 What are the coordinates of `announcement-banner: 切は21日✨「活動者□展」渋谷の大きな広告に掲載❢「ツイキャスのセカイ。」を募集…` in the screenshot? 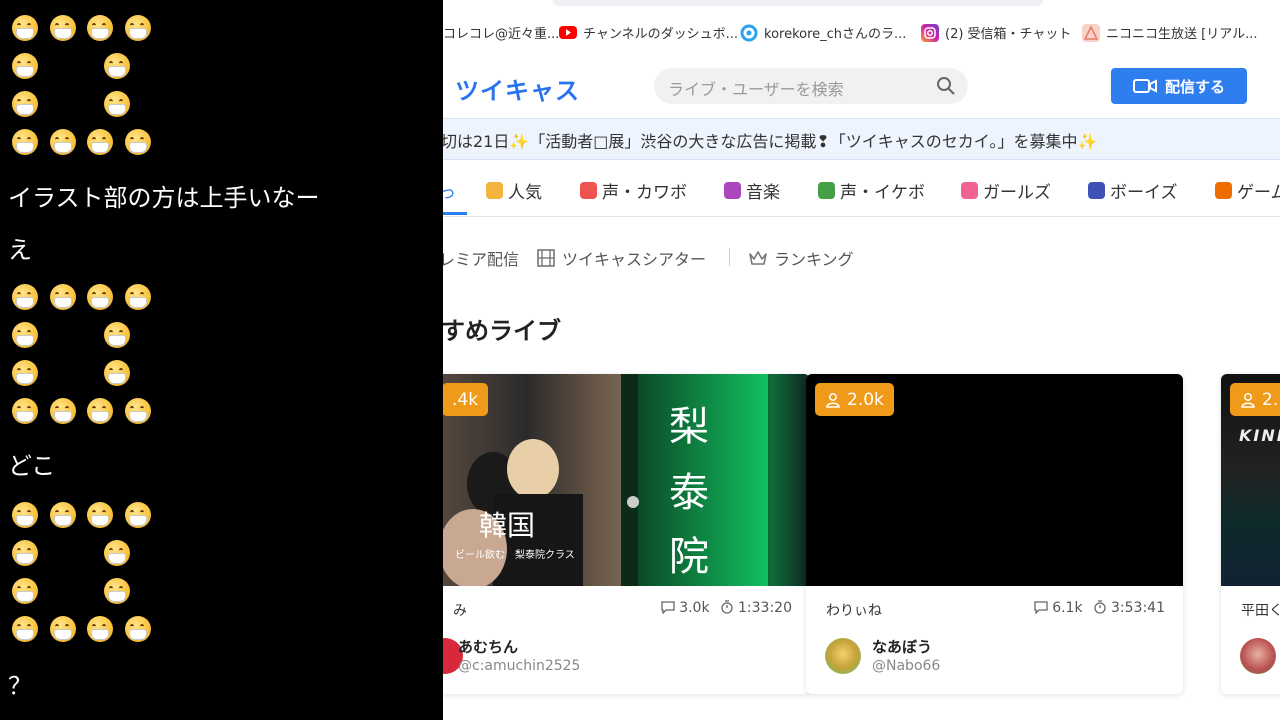 It's located at (861, 139).